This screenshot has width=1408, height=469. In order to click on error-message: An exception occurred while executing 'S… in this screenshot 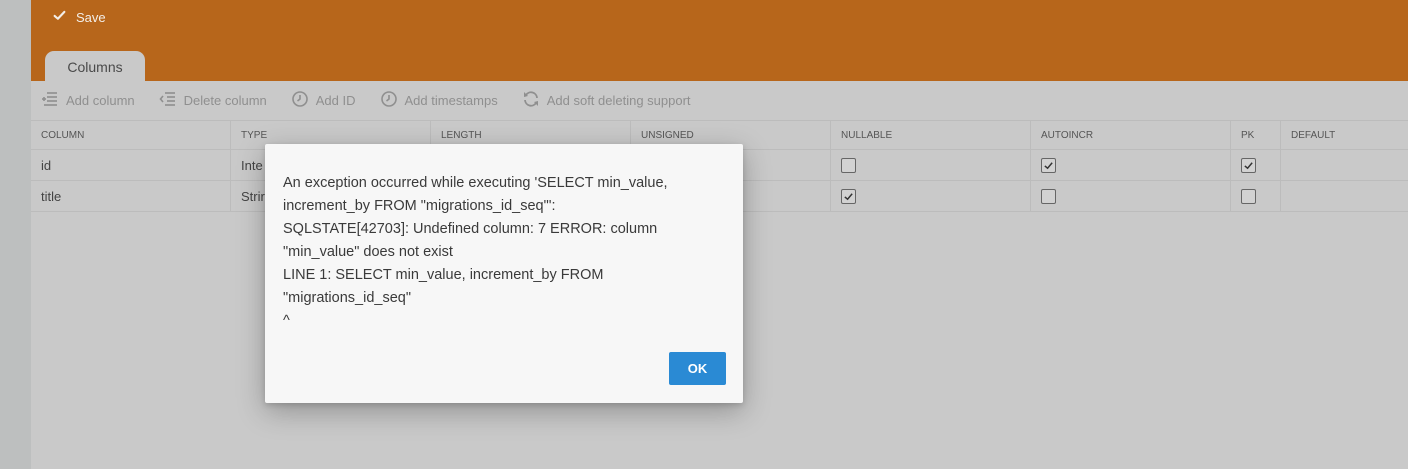, I will do `click(508, 252)`.